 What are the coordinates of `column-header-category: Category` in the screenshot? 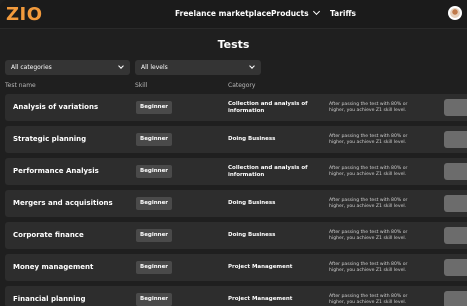 It's located at (242, 85).